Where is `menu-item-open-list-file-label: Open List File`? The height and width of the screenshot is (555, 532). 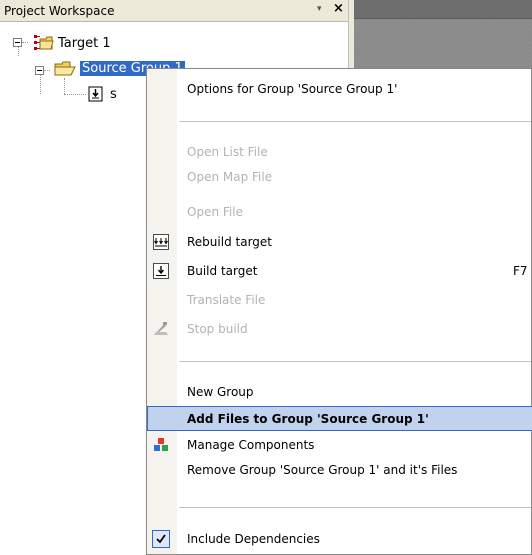
menu-item-open-list-file-label: Open List File is located at coordinates (227, 152).